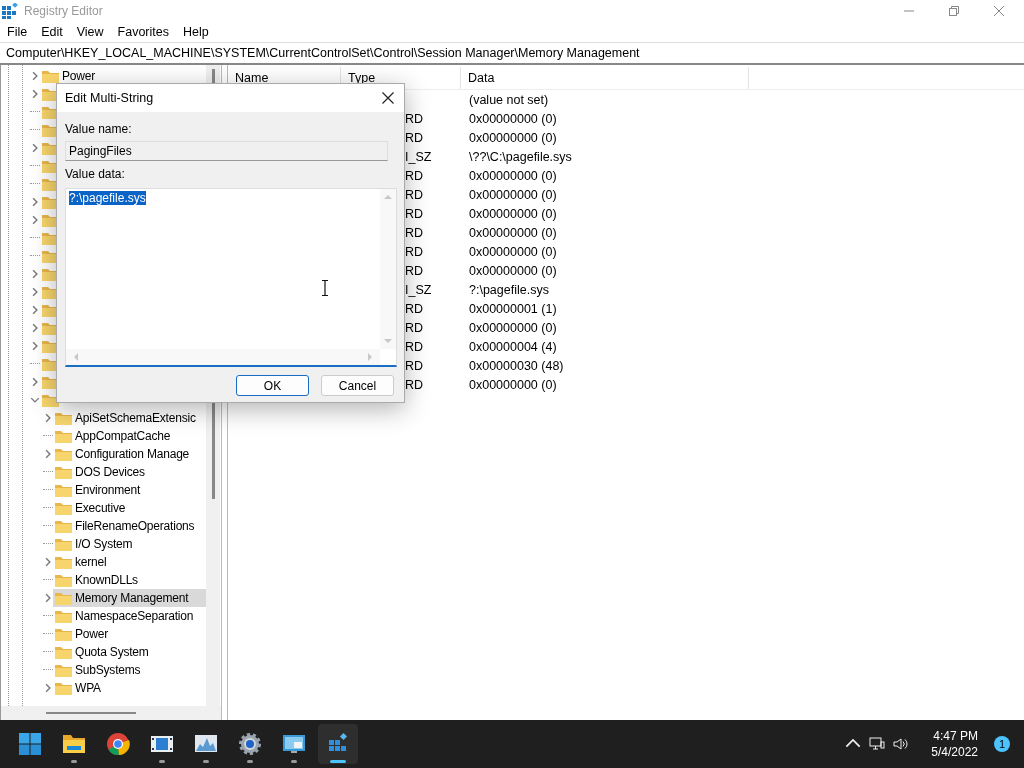 The image size is (1024, 768). What do you see at coordinates (512, 53) in the screenshot?
I see `address-bar: Computer\HKEY_LOCAL_MACHINE\SYSTEM\CurrentControlSet\Control\Session Manager\Memory Management` at bounding box center [512, 53].